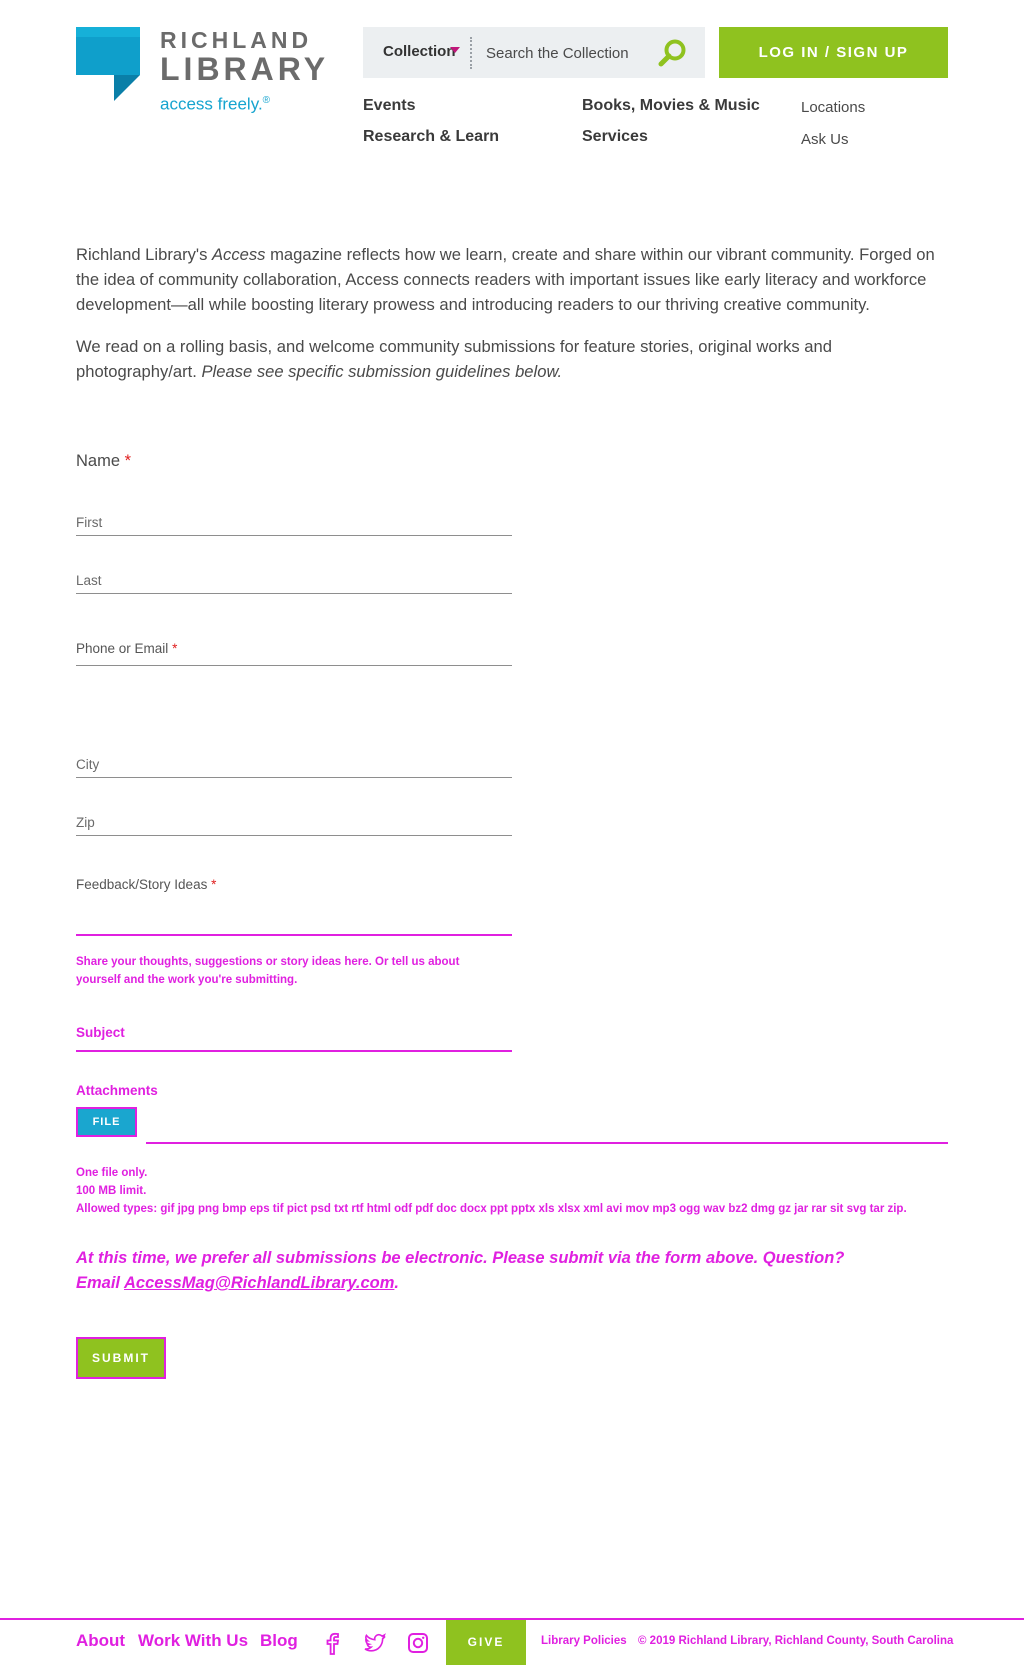  Describe the element at coordinates (100, 1641) in the screenshot. I see `footer-about-link: About` at that location.